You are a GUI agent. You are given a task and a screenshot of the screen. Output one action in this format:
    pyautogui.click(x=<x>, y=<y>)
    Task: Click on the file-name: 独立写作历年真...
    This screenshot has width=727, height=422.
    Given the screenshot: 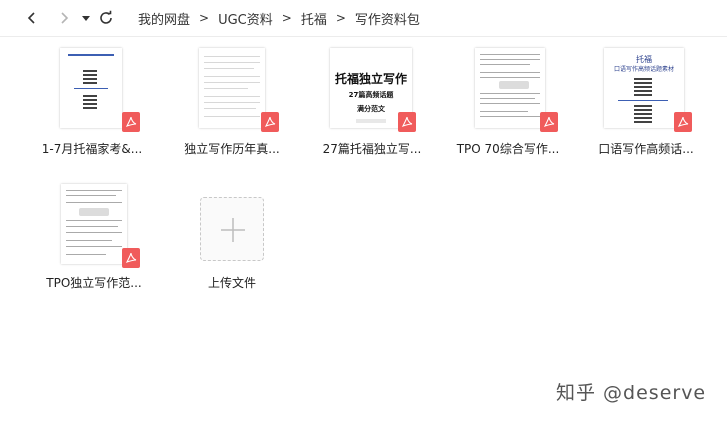 What is the action you would take?
    pyautogui.click(x=232, y=149)
    